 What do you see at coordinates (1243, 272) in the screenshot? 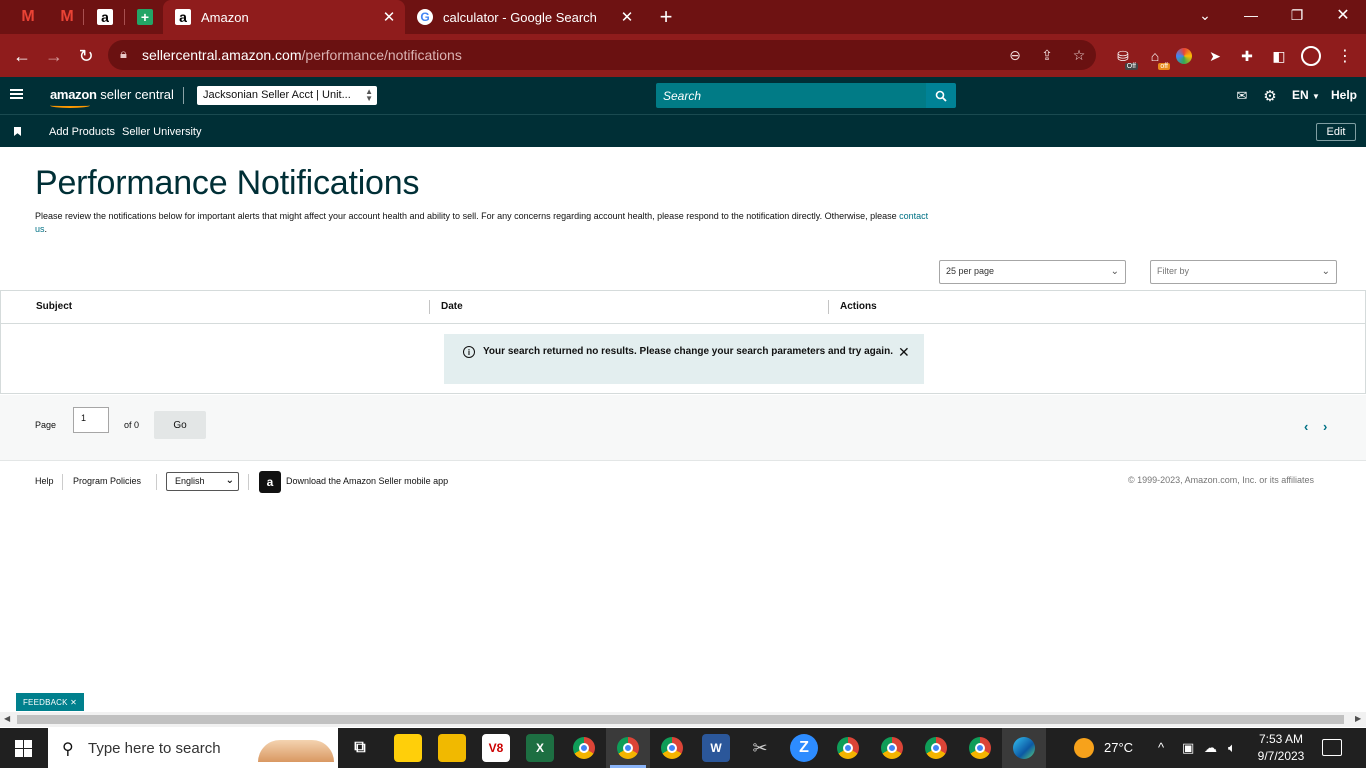
I see `filter-by-select: Filter by ⌄` at bounding box center [1243, 272].